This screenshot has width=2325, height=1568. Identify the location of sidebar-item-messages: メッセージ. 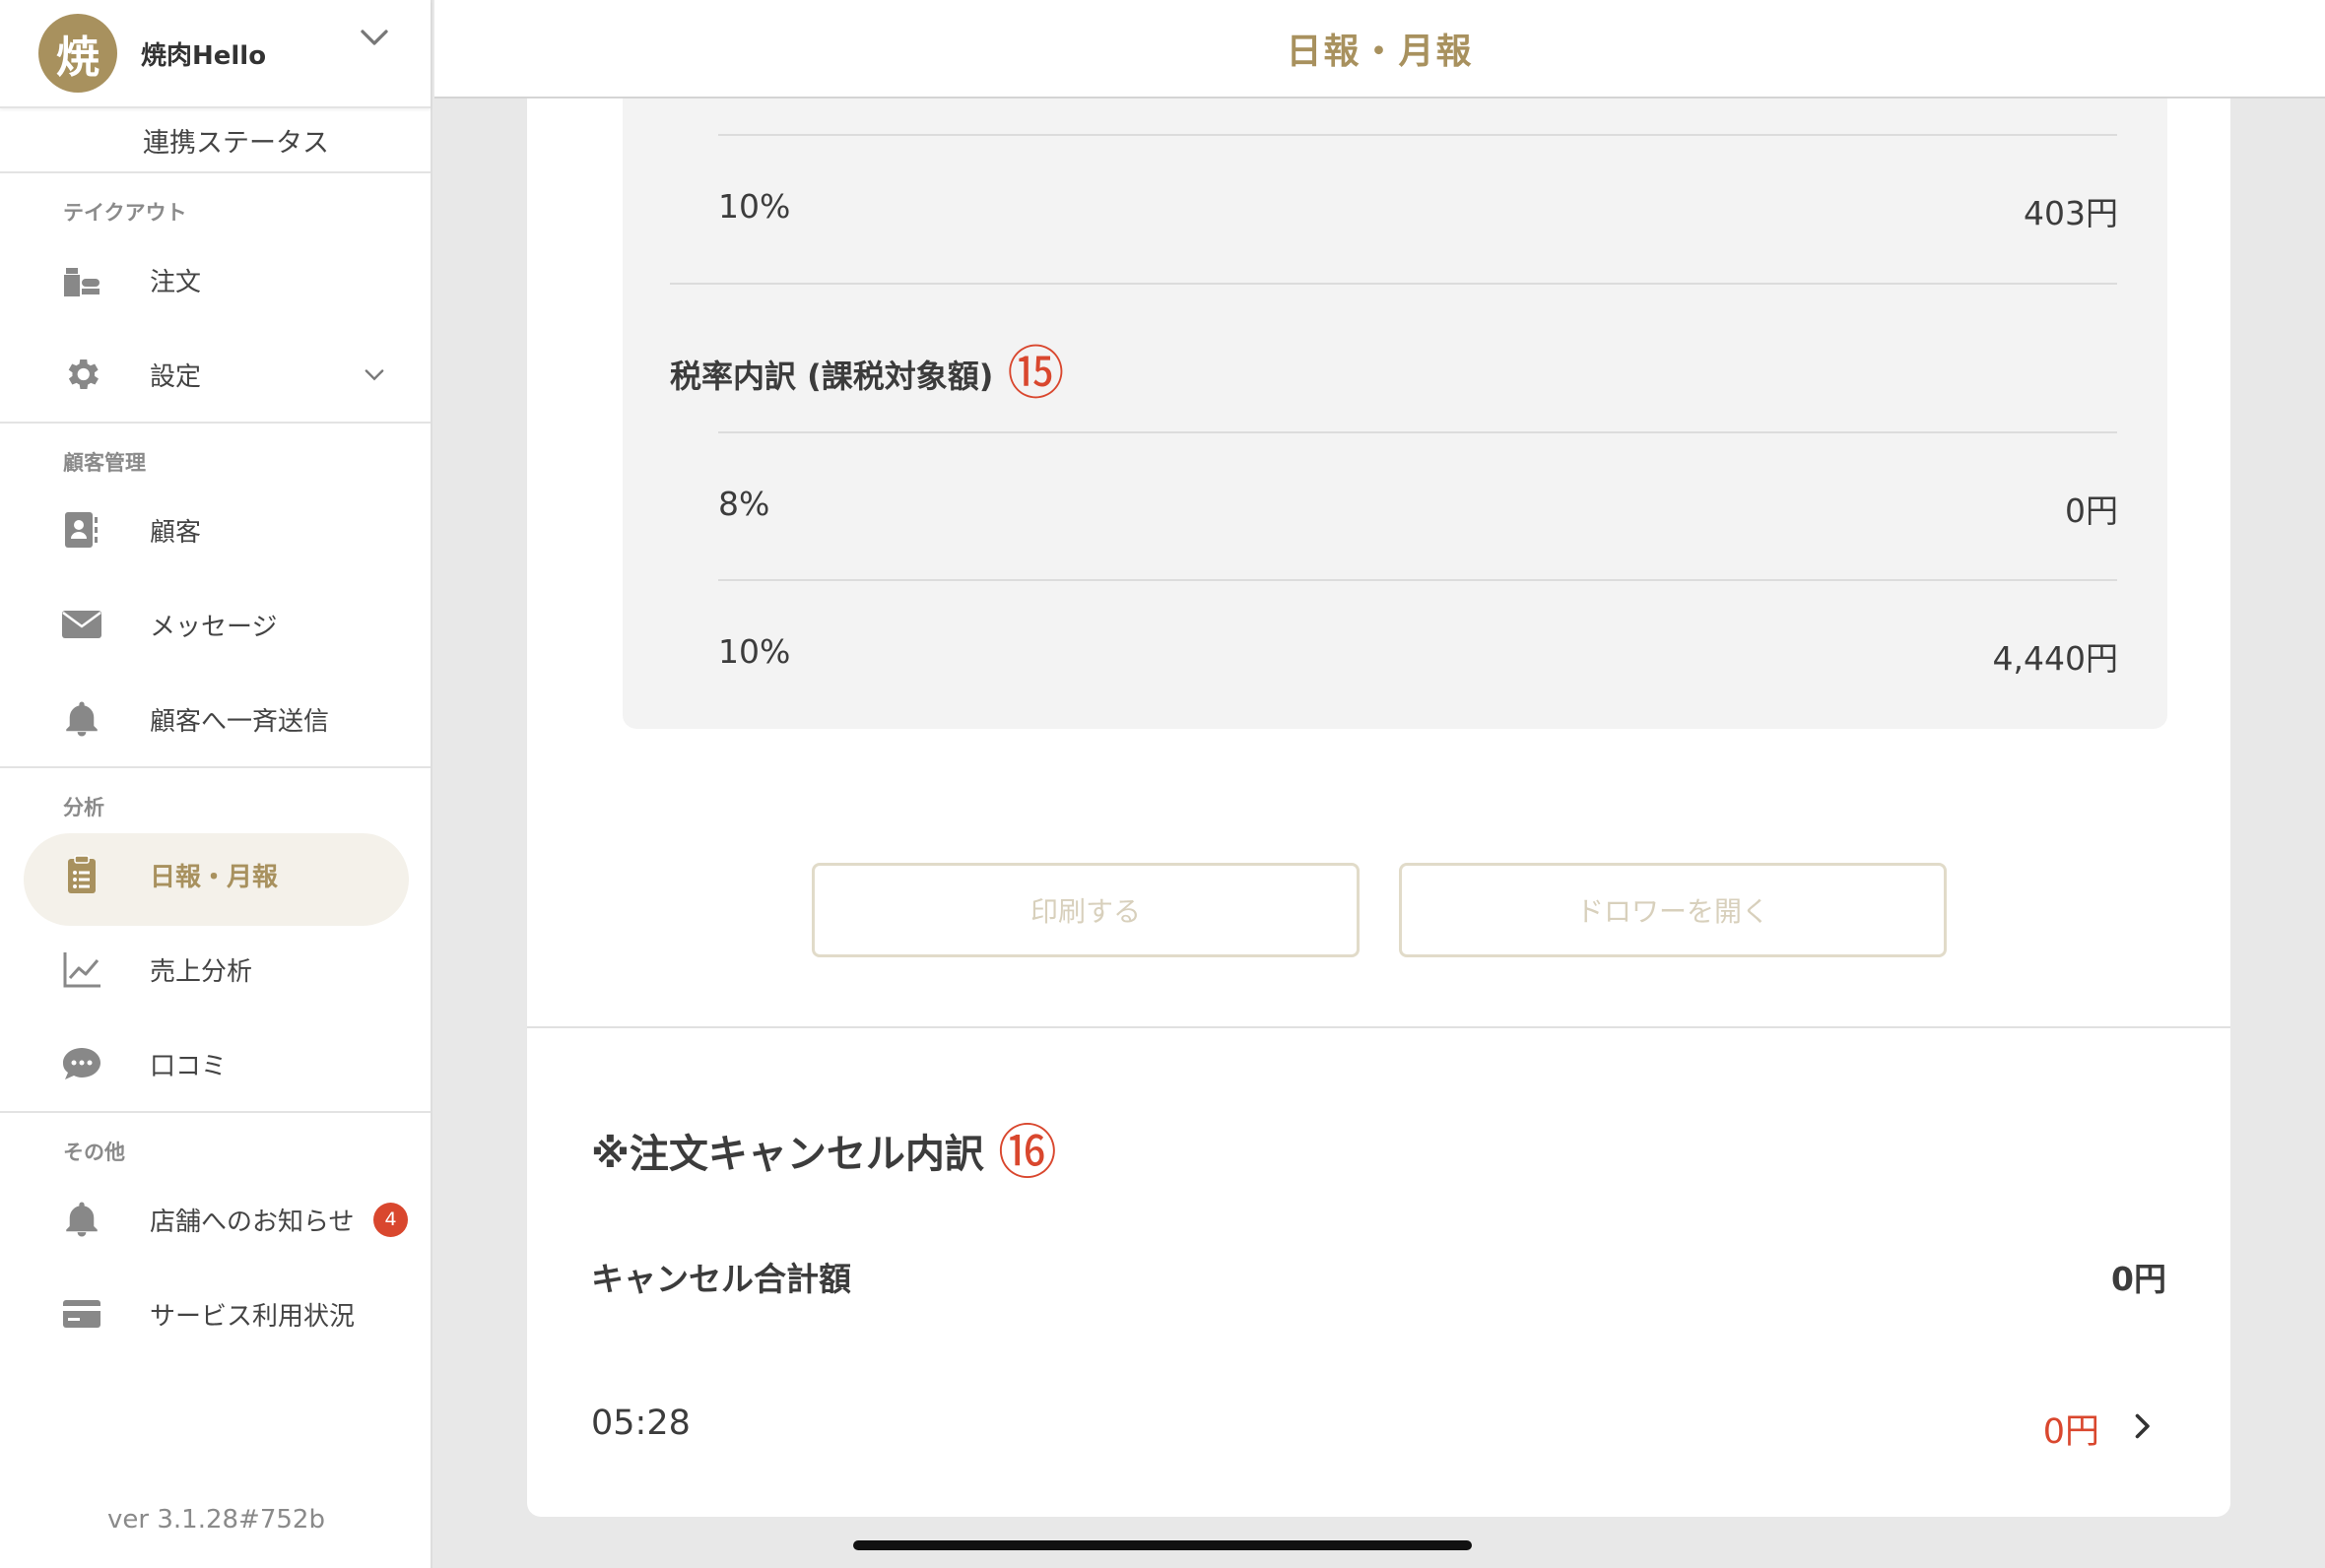
(215, 625).